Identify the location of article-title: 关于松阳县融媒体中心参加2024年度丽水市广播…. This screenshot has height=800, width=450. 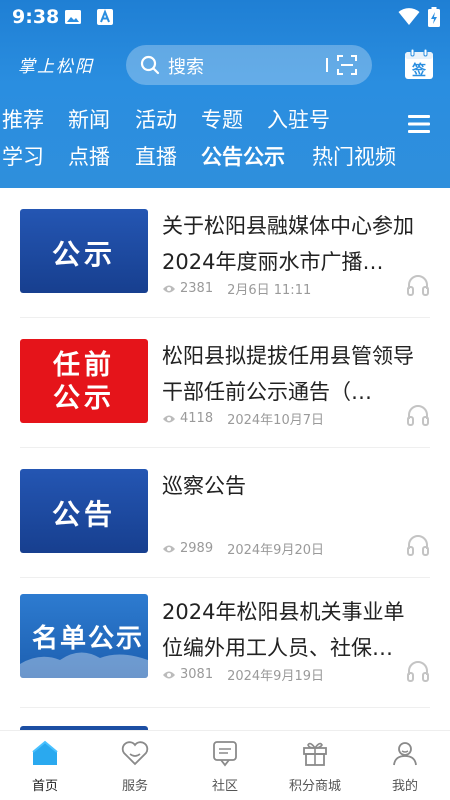
(288, 244).